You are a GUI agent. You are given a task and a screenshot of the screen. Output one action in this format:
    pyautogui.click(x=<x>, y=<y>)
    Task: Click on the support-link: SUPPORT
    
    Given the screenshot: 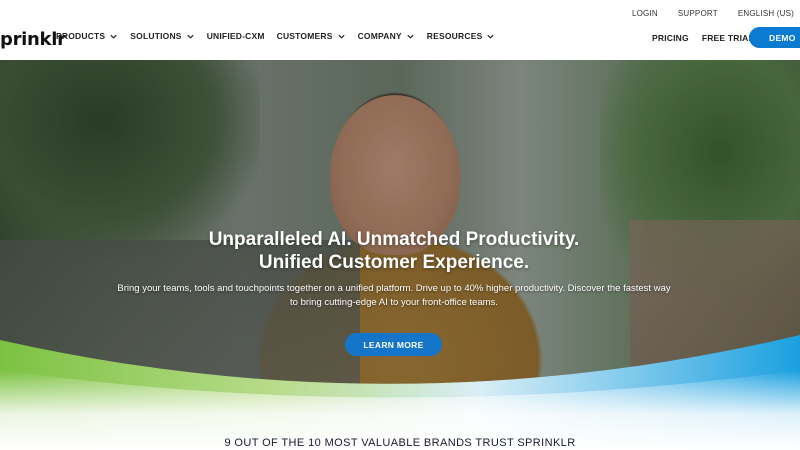 What is the action you would take?
    pyautogui.click(x=698, y=13)
    